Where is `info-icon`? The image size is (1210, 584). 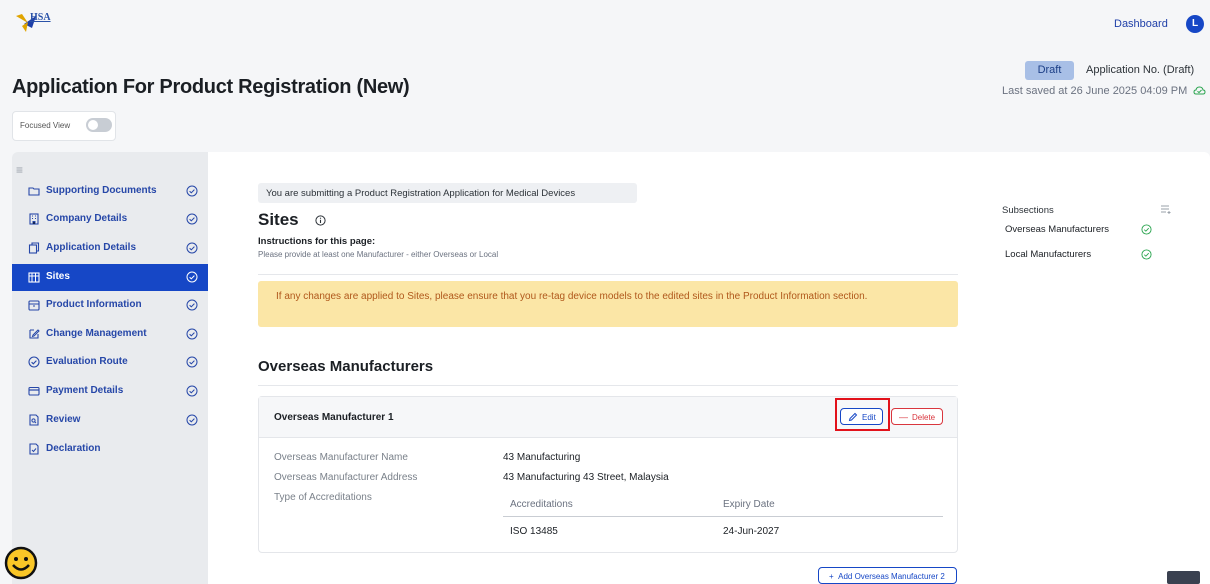 info-icon is located at coordinates (320, 220).